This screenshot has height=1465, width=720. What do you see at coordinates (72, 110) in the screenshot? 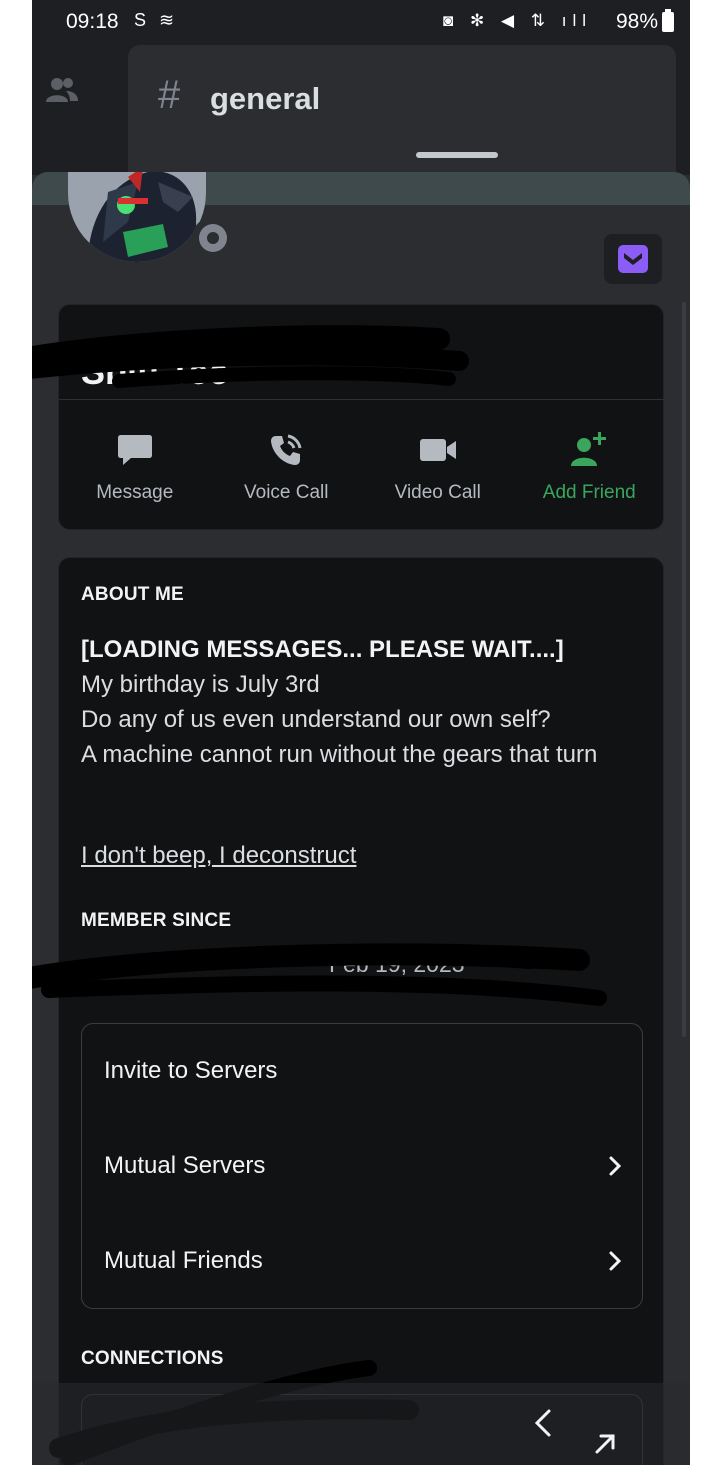
I see `server-sidebar` at bounding box center [72, 110].